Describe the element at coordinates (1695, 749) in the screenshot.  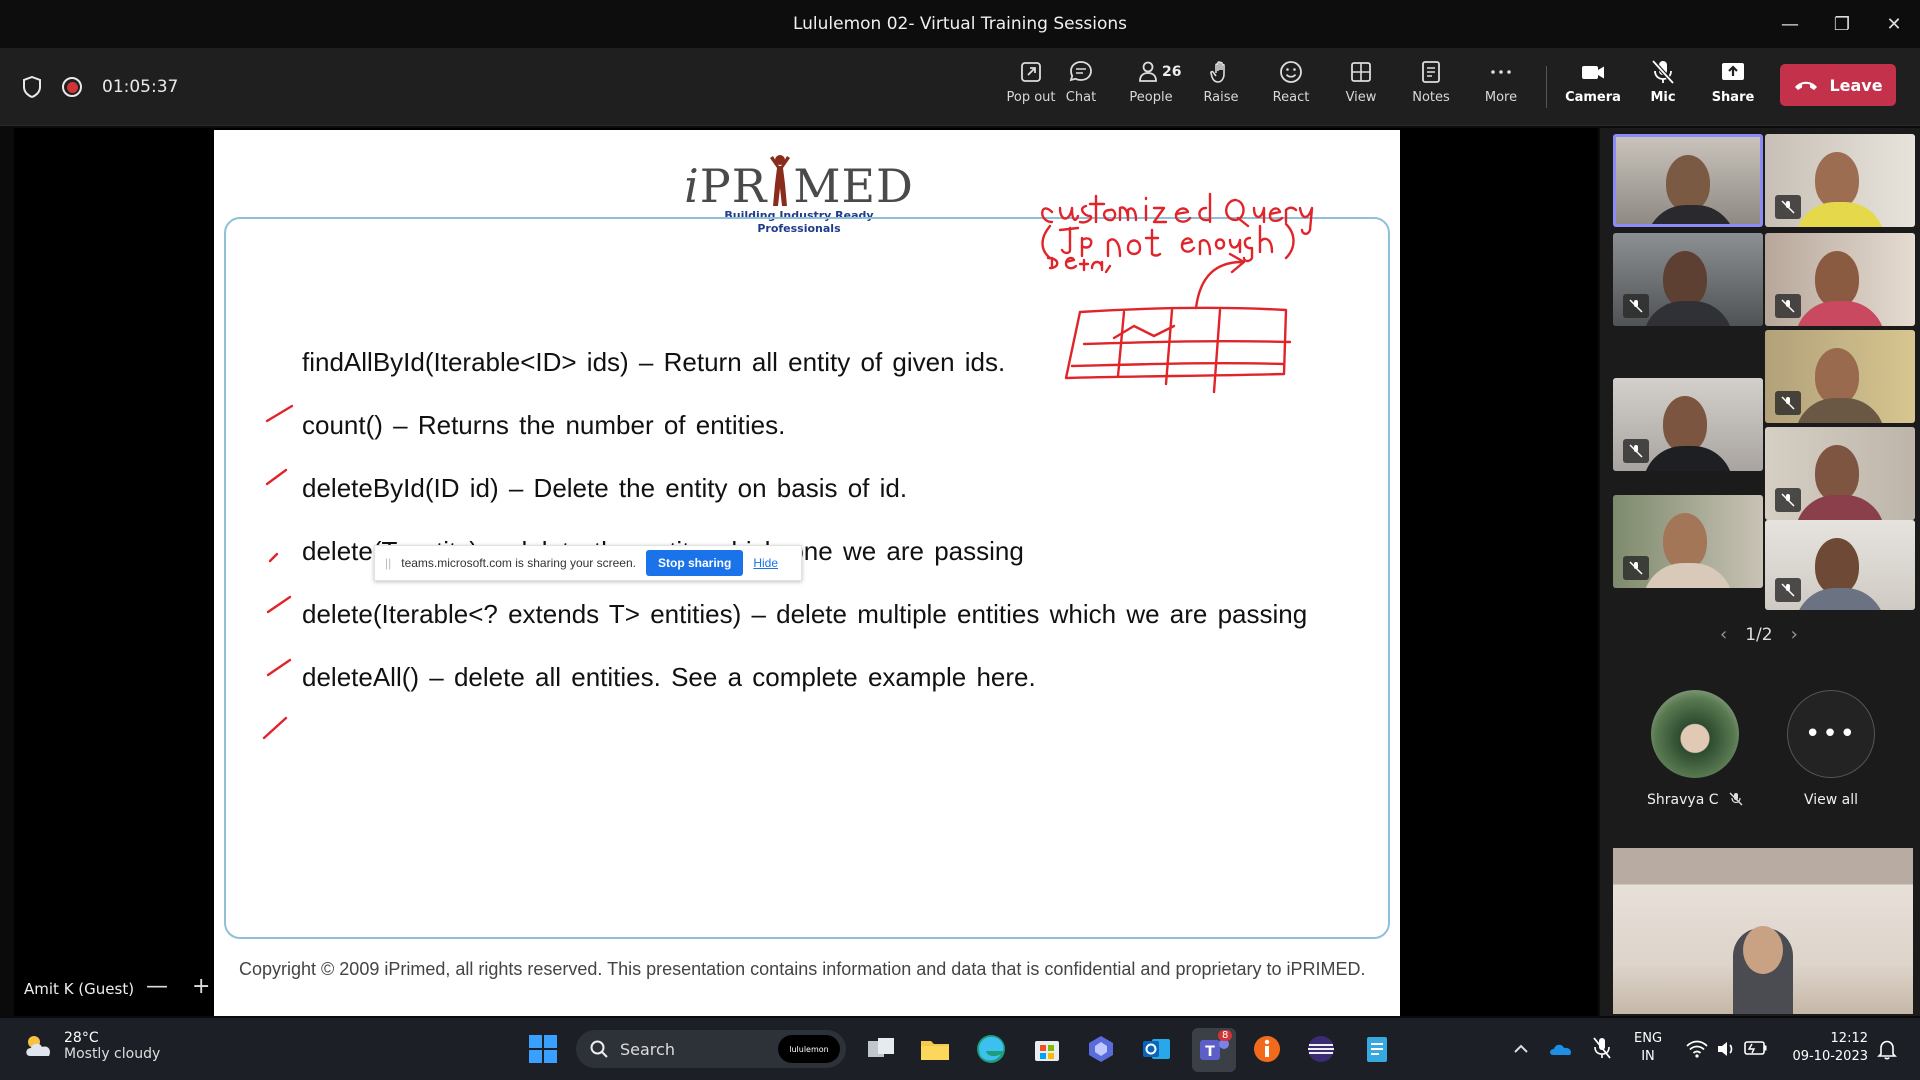
I see `participant-shravya: Shravya C` at that location.